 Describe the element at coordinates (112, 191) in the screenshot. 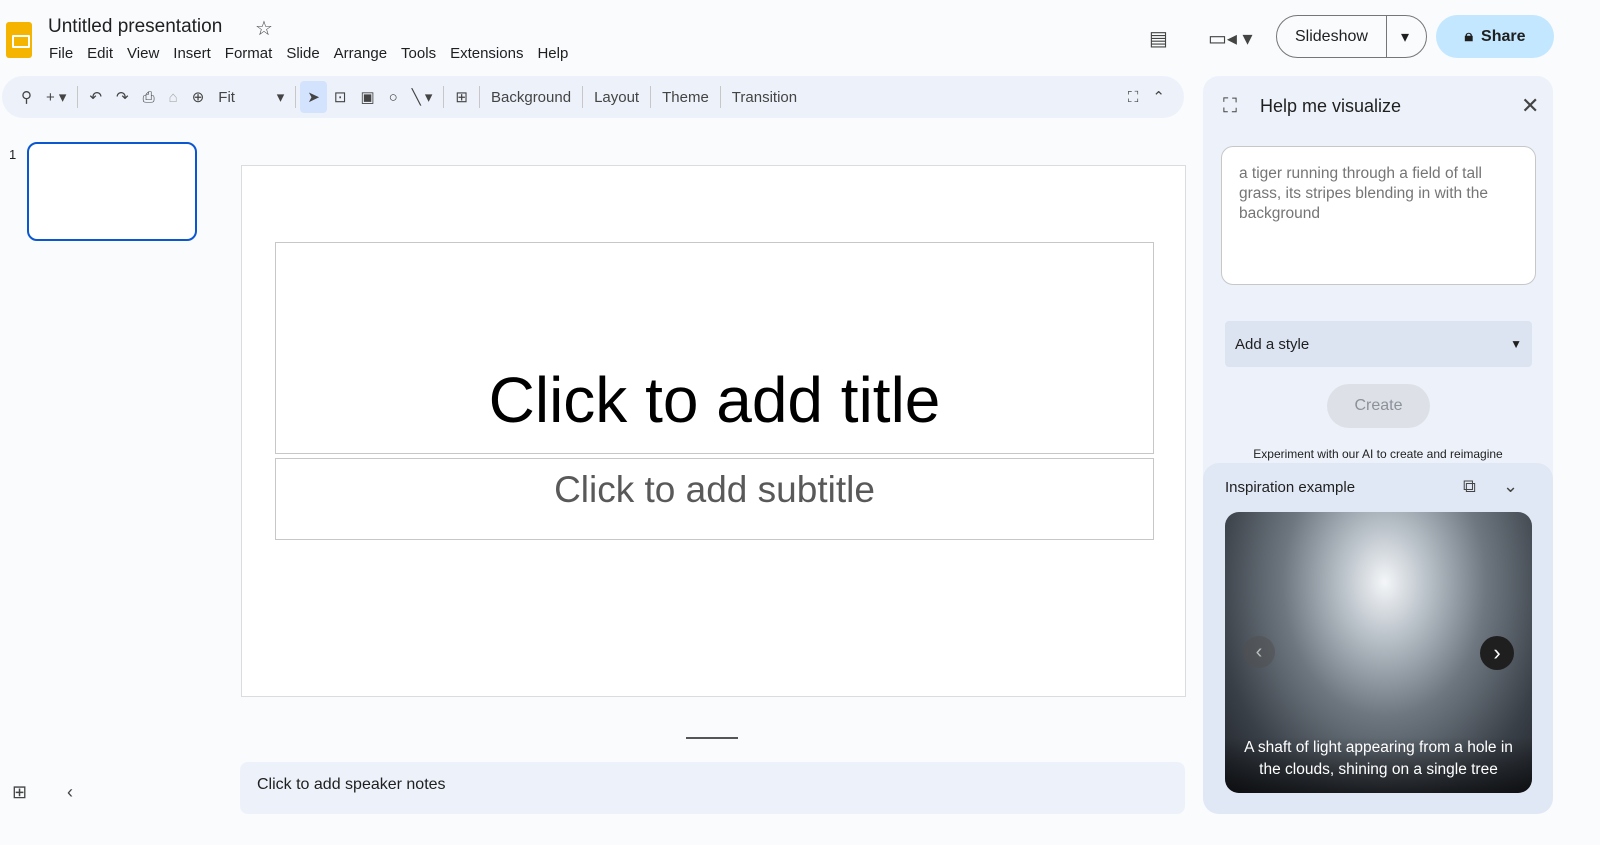

I see `slide-thumbnail` at that location.